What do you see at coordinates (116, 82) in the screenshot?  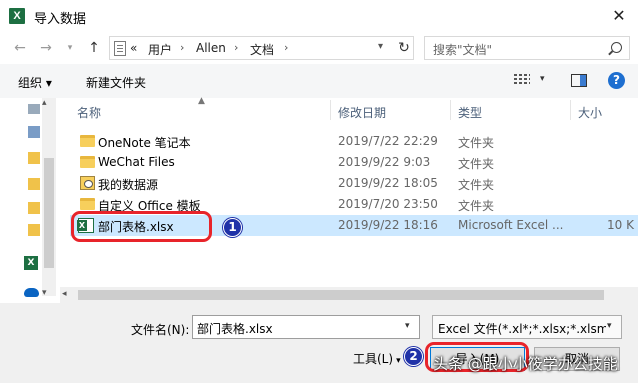 I see `new-folder-button: 新建文件夹` at bounding box center [116, 82].